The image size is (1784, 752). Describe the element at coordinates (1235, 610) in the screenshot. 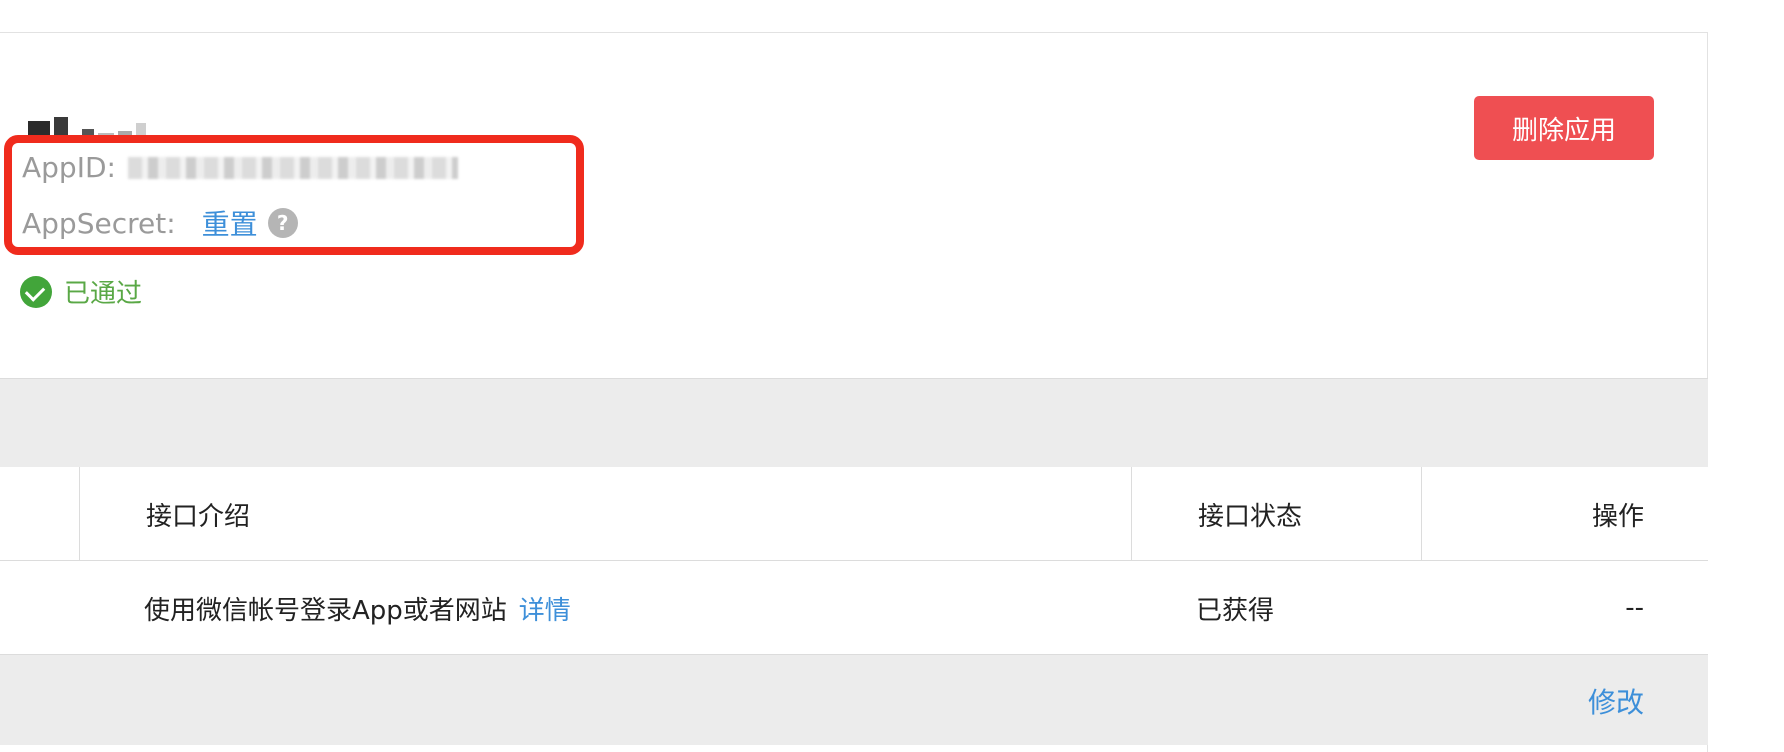

I see `interface-status: 已获得` at that location.